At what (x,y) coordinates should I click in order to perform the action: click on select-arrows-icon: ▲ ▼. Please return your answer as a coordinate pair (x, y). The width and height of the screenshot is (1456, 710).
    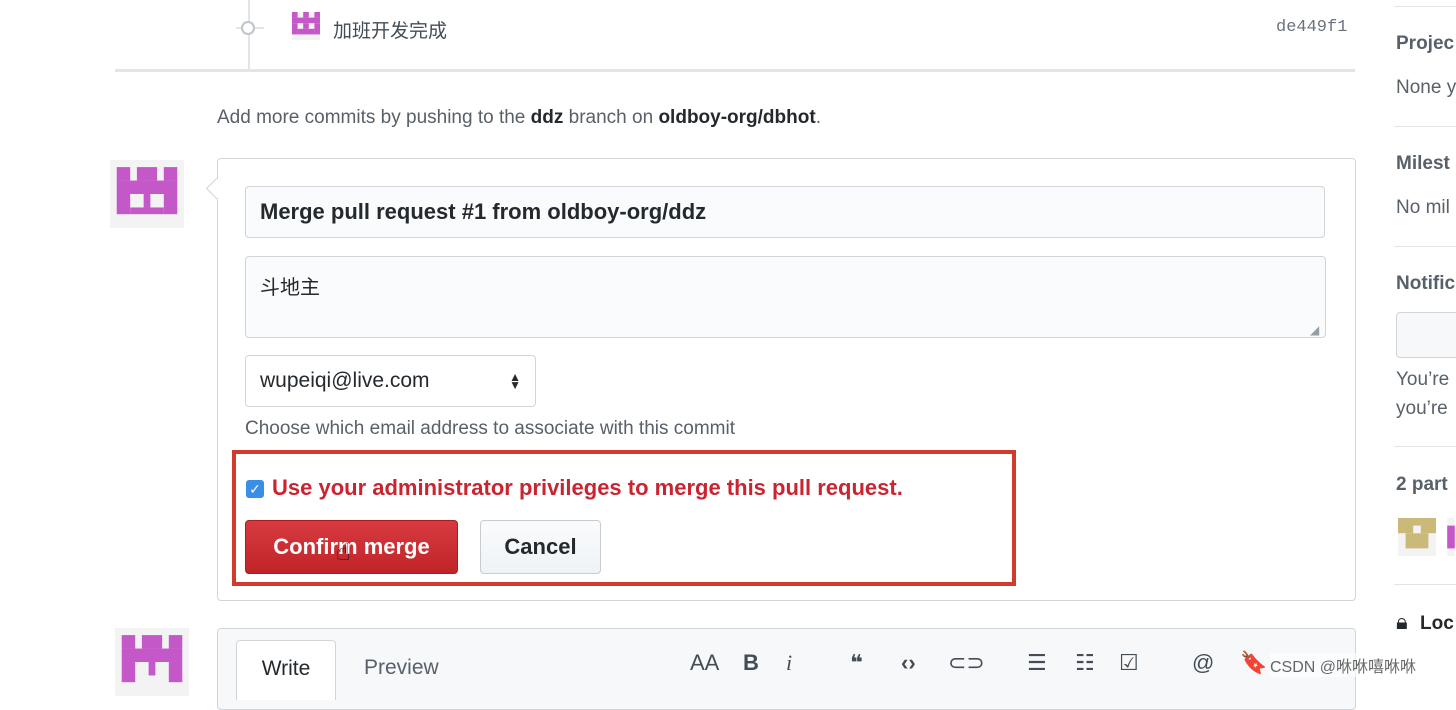
    Looking at the image, I should click on (515, 381).